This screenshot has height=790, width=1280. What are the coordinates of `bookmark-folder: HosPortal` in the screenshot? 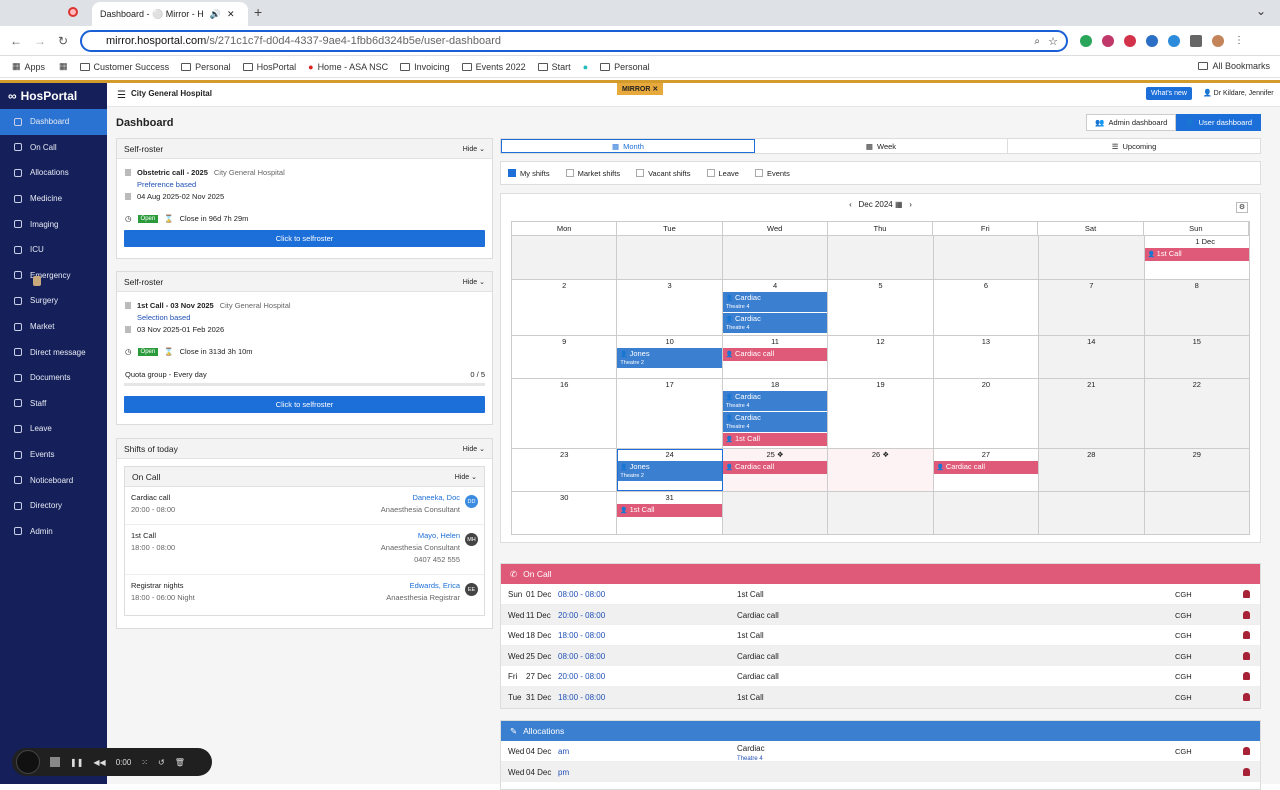 It's located at (269, 67).